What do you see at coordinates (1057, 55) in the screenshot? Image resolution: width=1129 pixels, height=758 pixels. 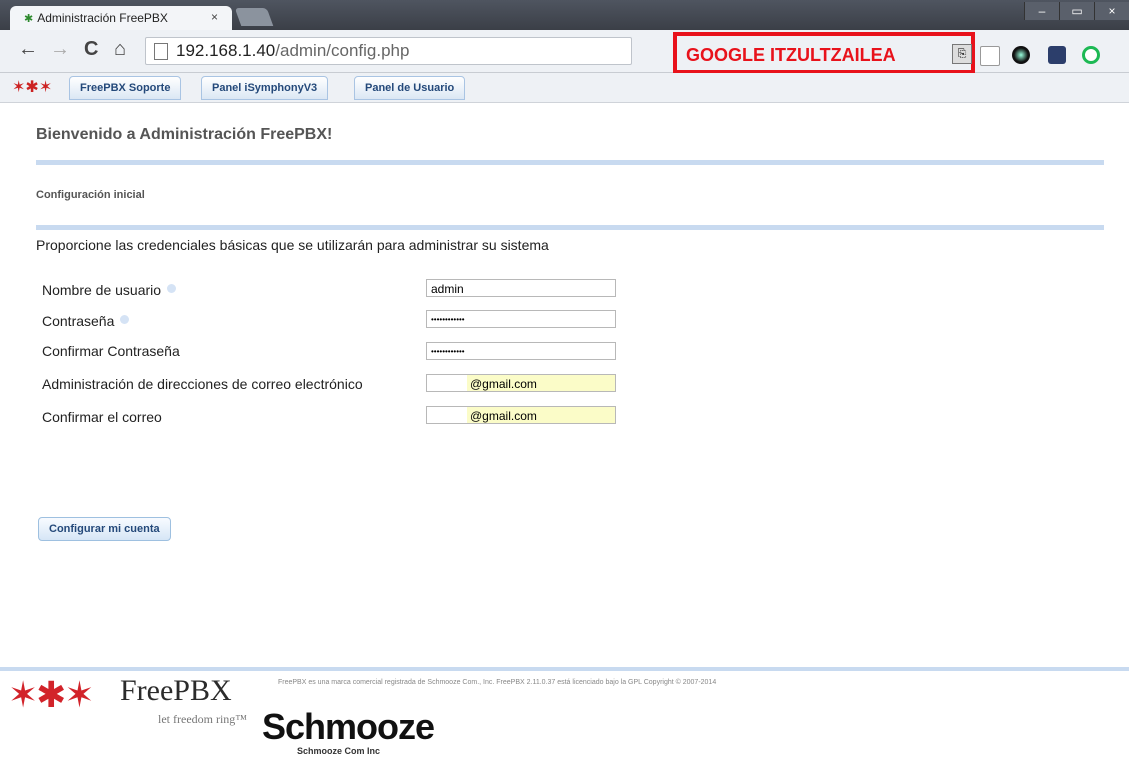 I see `extension-people-icon` at bounding box center [1057, 55].